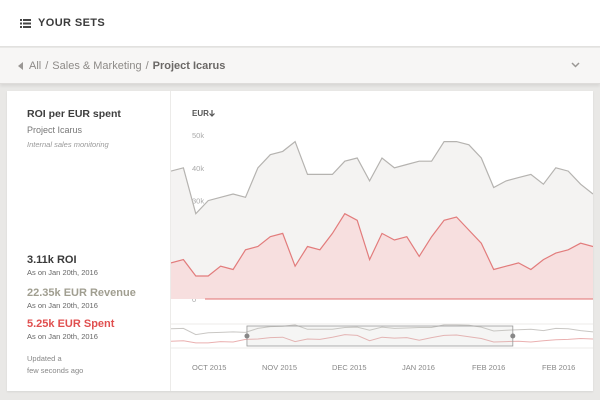  I want to click on breadcrumb-current: Project Icarus, so click(189, 65).